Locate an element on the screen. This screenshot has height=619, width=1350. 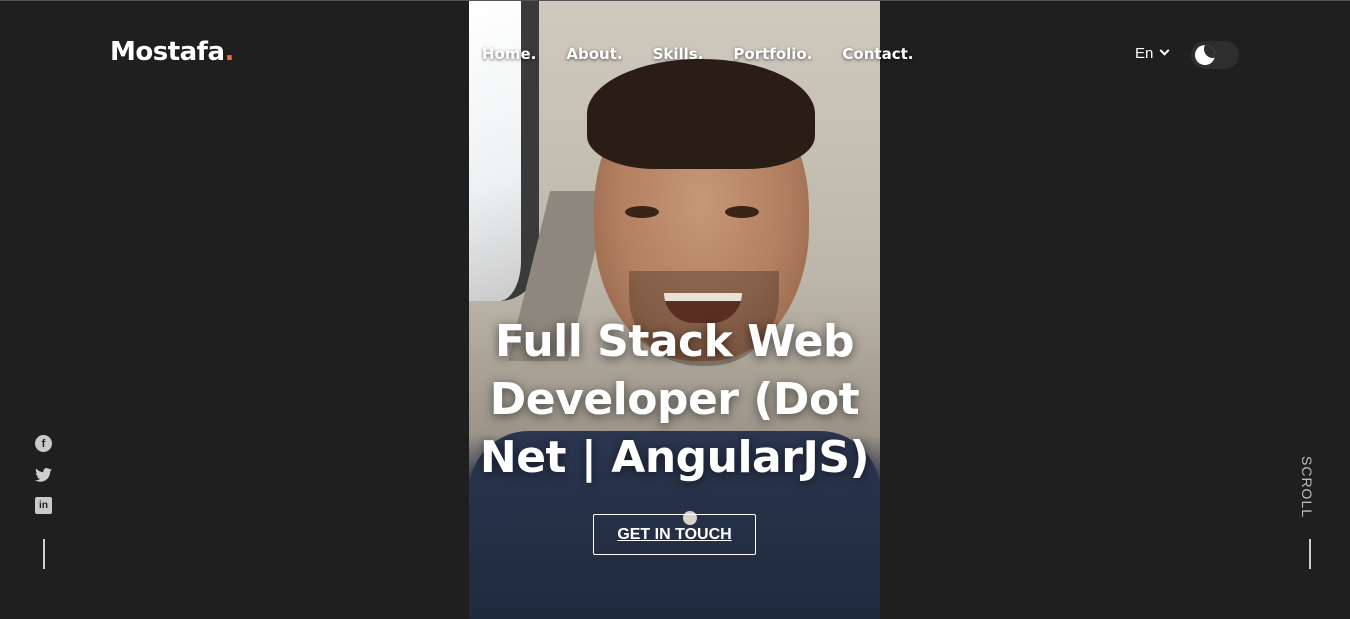
nav-home: Home. is located at coordinates (509, 54).